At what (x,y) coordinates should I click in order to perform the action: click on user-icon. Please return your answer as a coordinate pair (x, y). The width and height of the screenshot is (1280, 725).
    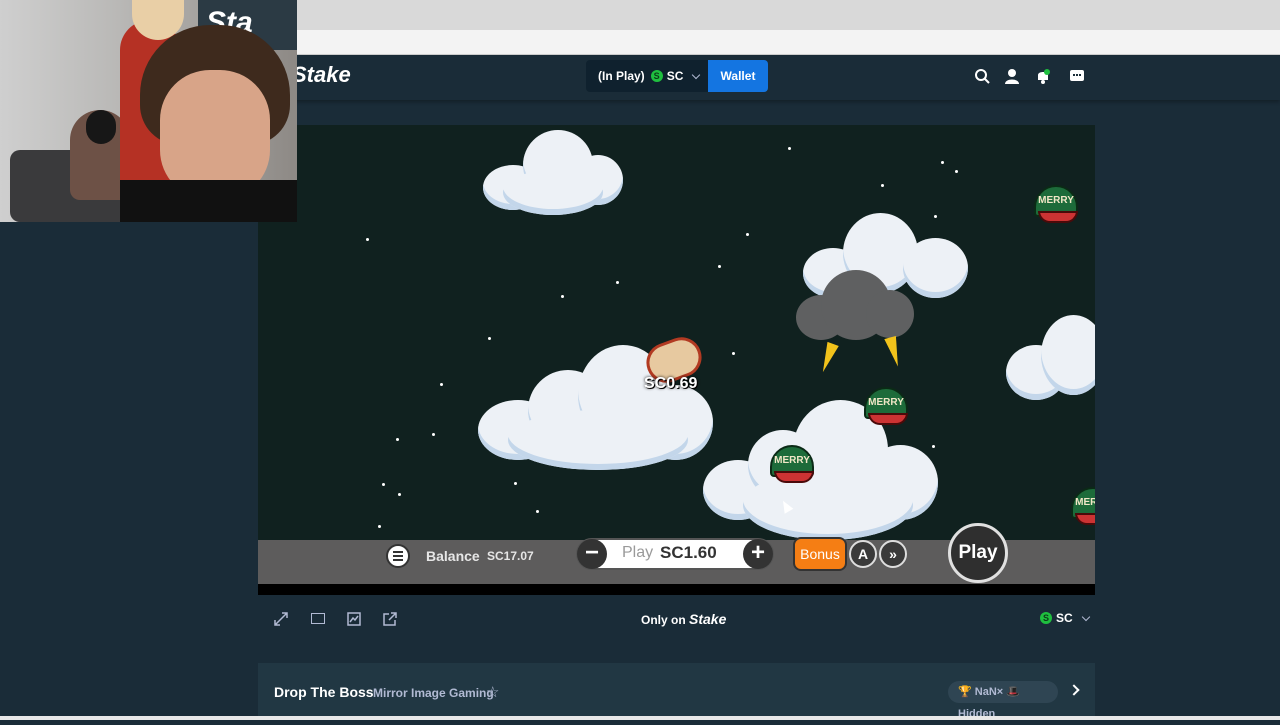
    Looking at the image, I should click on (1012, 76).